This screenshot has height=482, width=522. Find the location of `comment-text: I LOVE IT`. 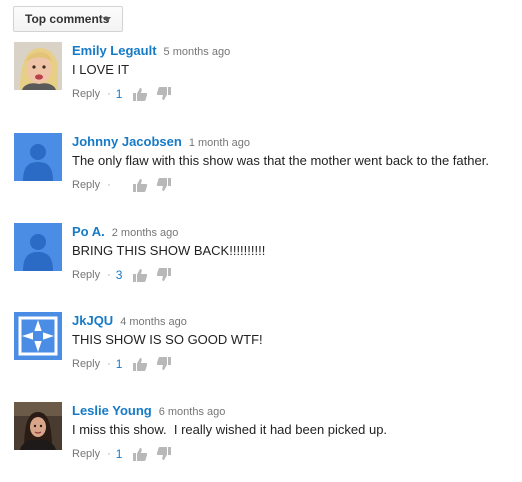

comment-text: I LOVE IT is located at coordinates (101, 69).